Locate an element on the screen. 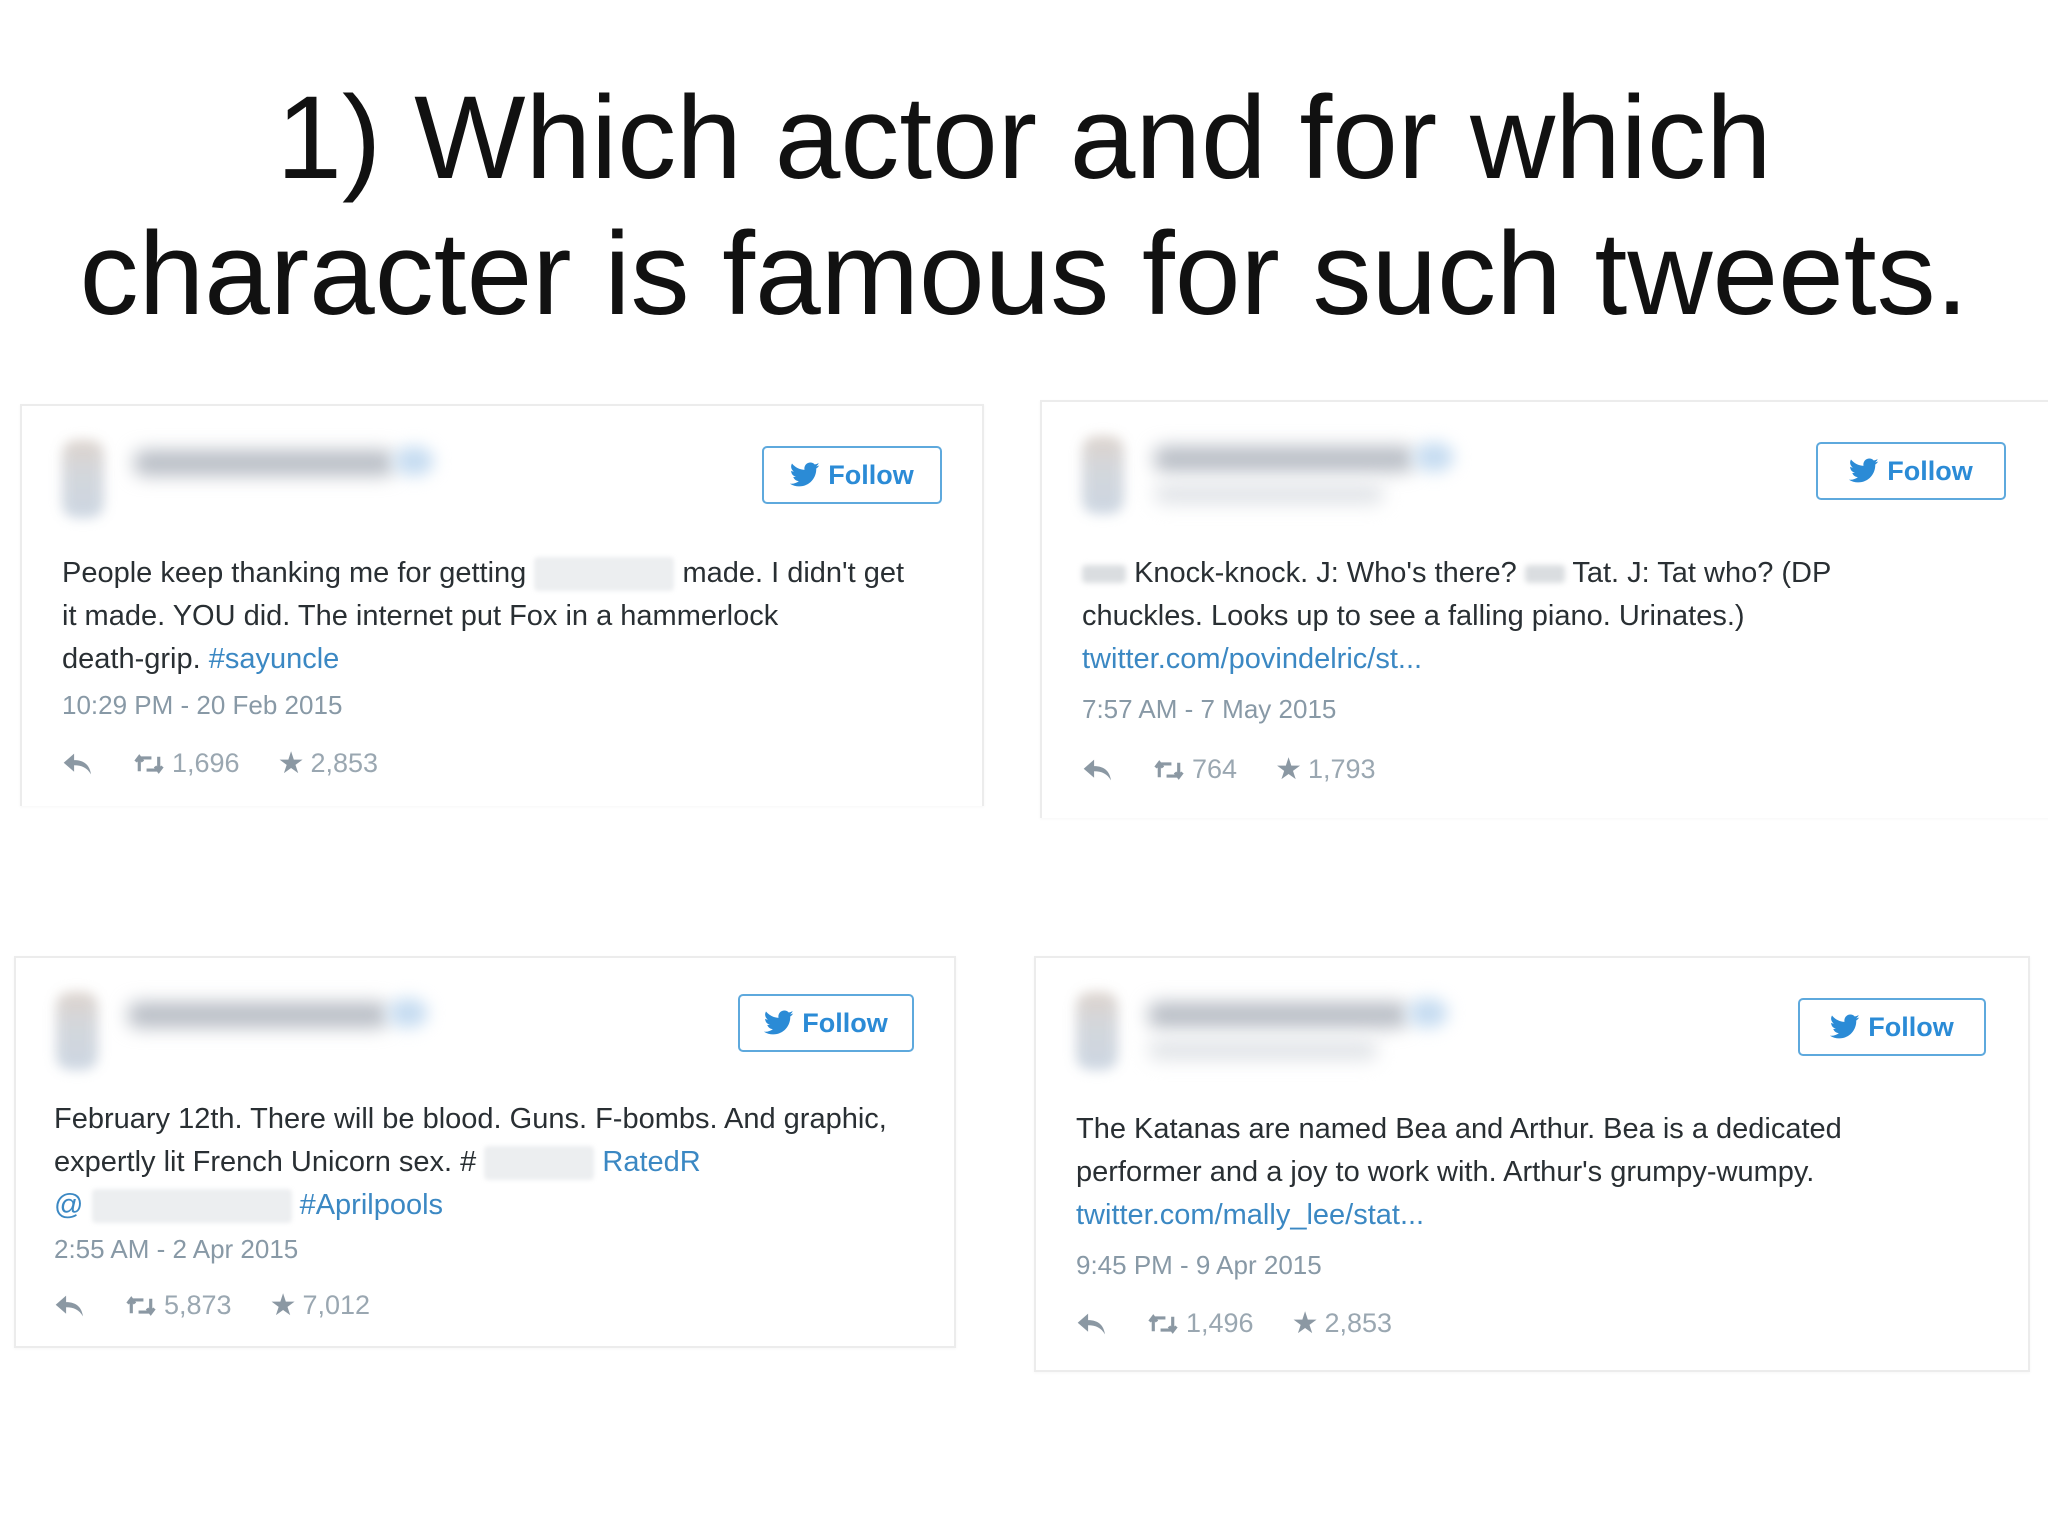  retweet-count: 1,496 is located at coordinates (1220, 1323).